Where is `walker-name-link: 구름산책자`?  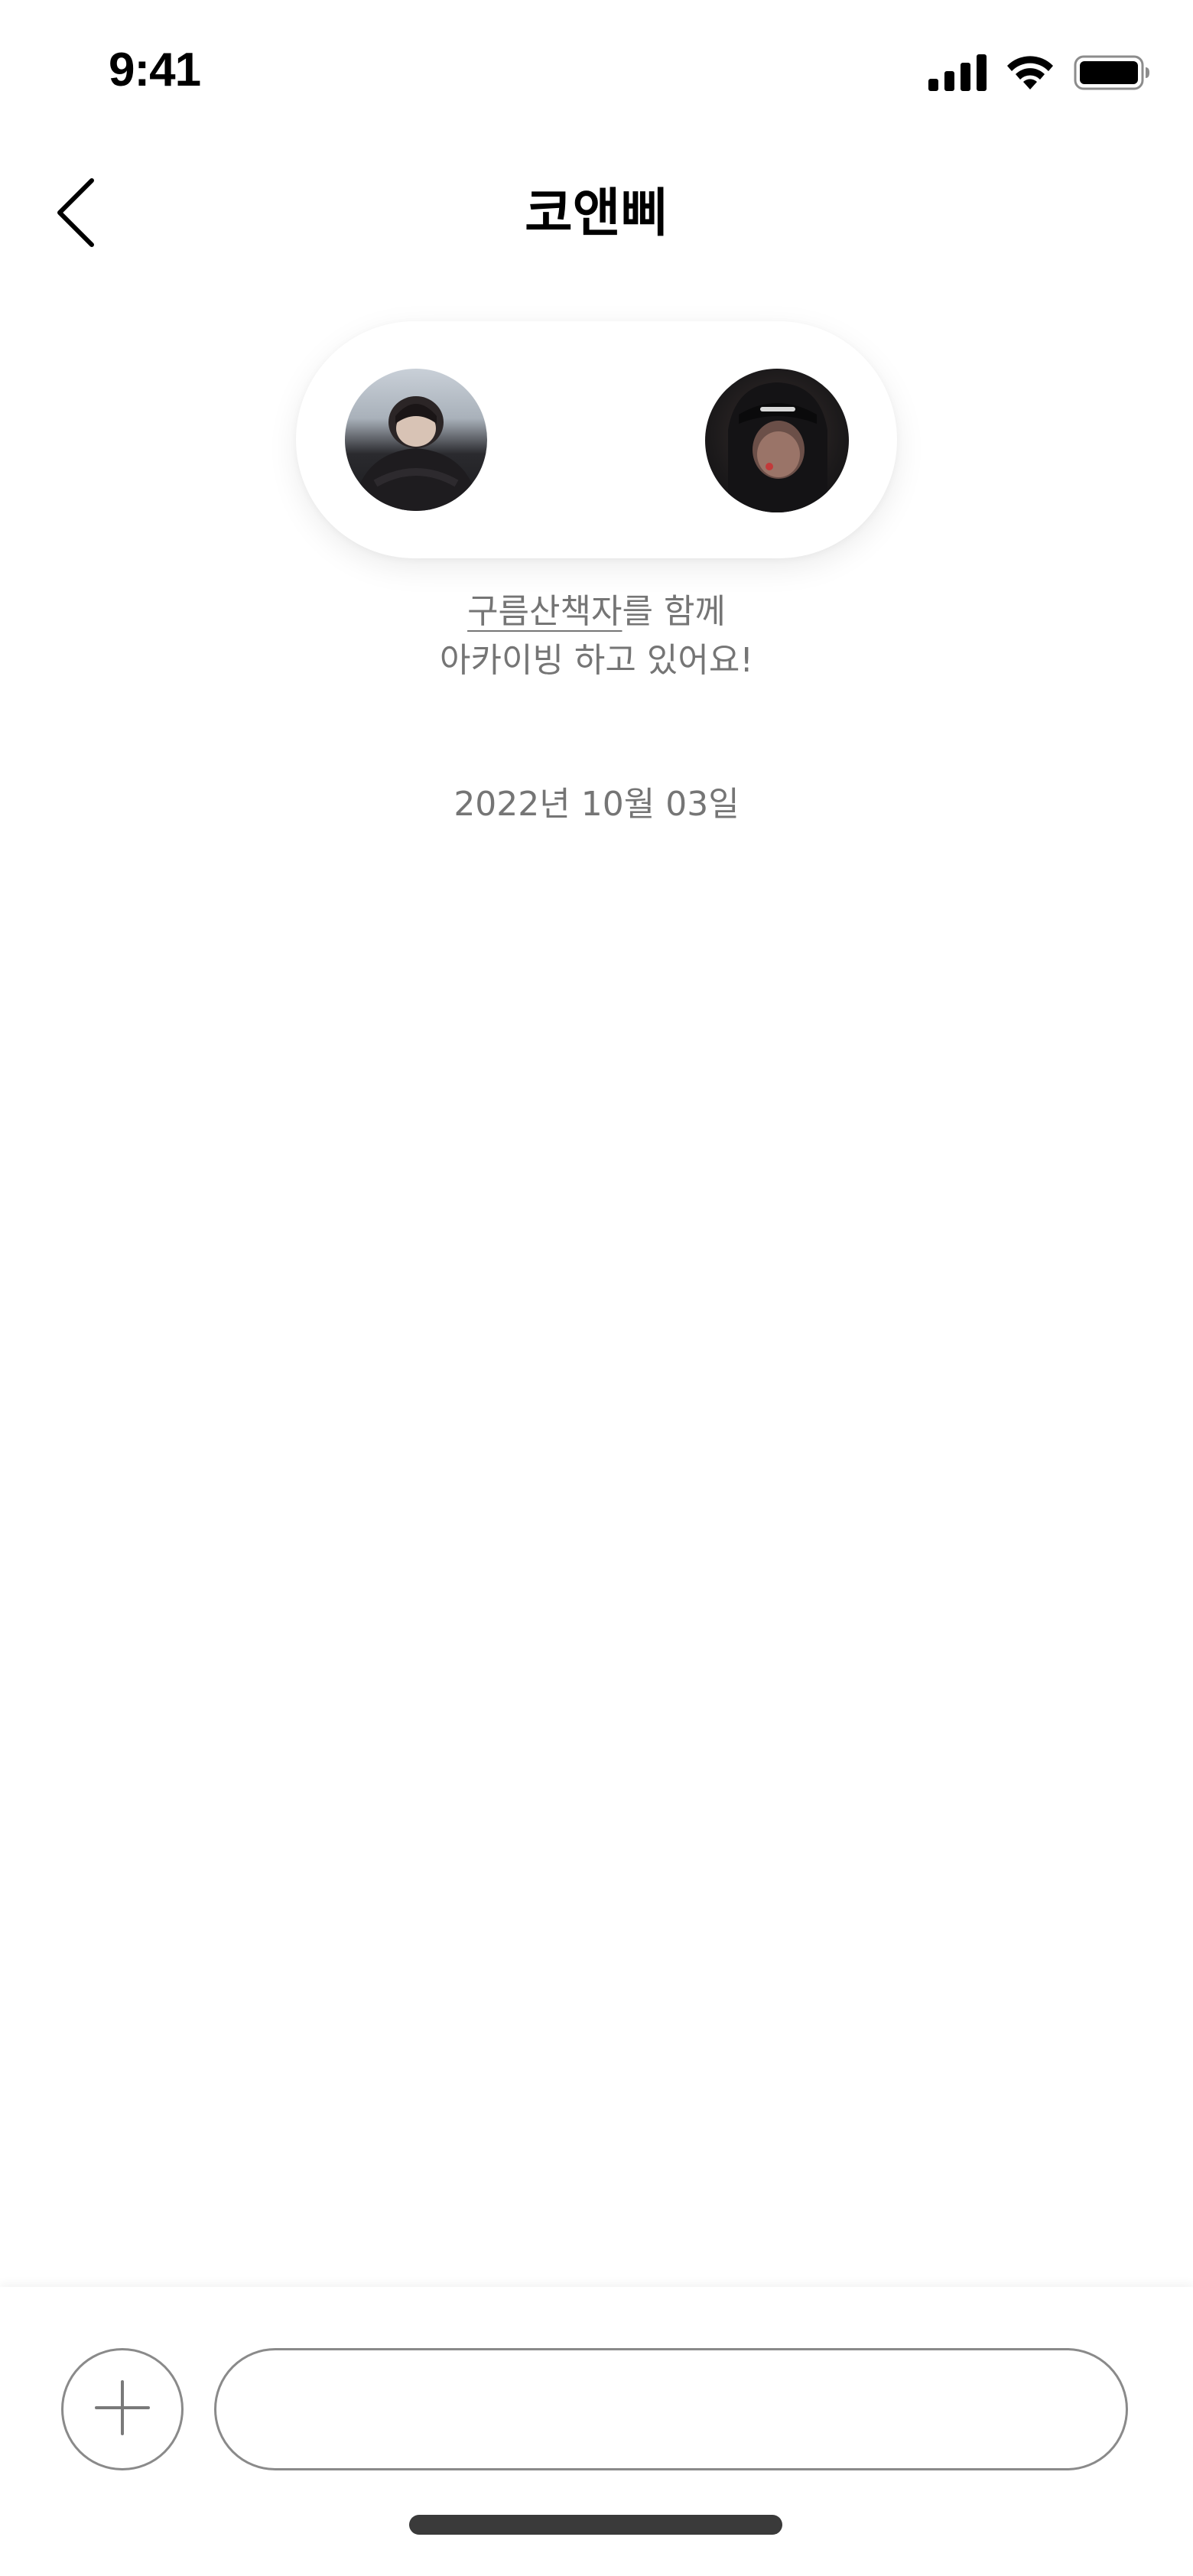
walker-name-link: 구름산책자 is located at coordinates (544, 611).